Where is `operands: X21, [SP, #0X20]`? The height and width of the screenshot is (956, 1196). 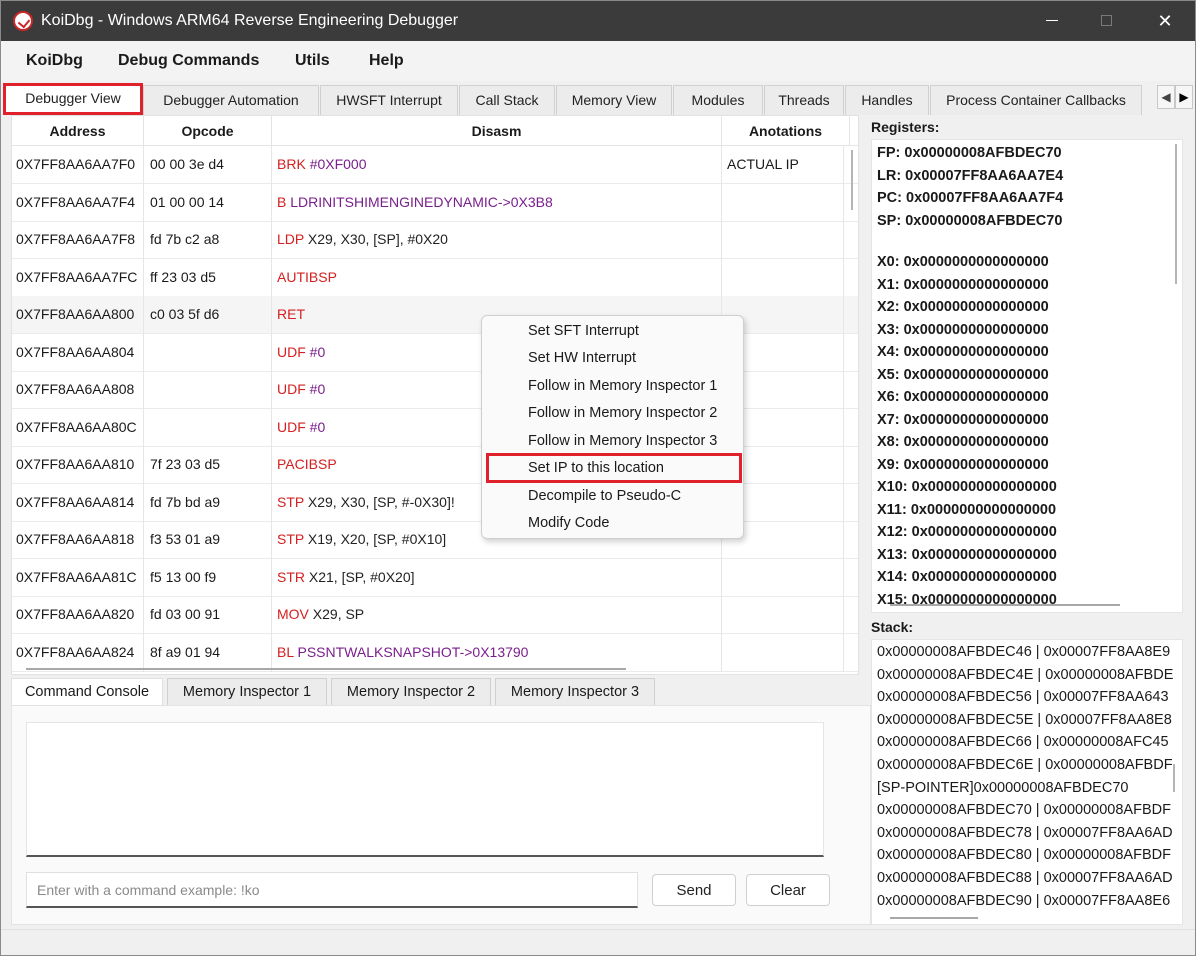
operands: X21, [SP, #0X20] is located at coordinates (361, 576).